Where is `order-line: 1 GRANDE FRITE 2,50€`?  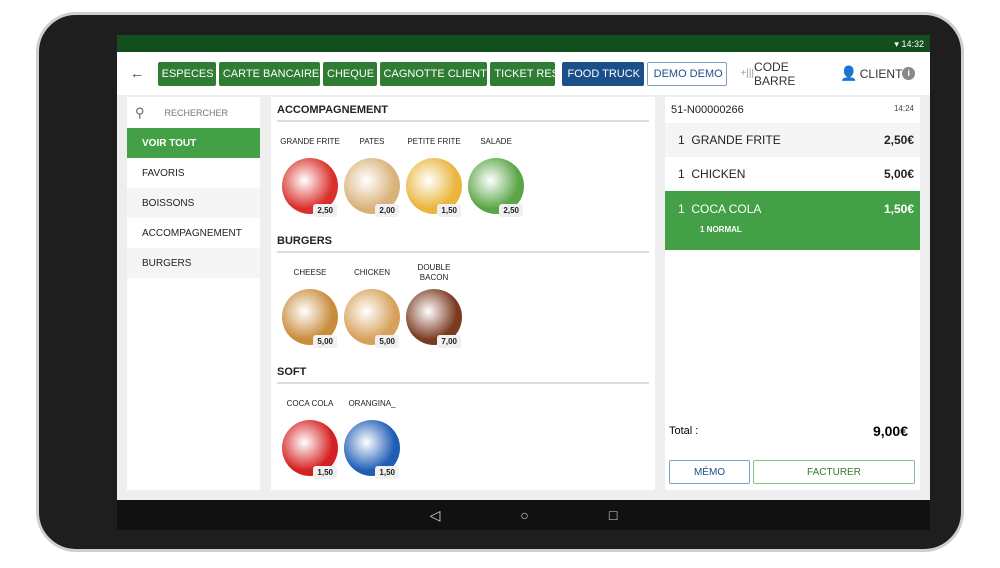
order-line: 1 GRANDE FRITE 2,50€ is located at coordinates (792, 140).